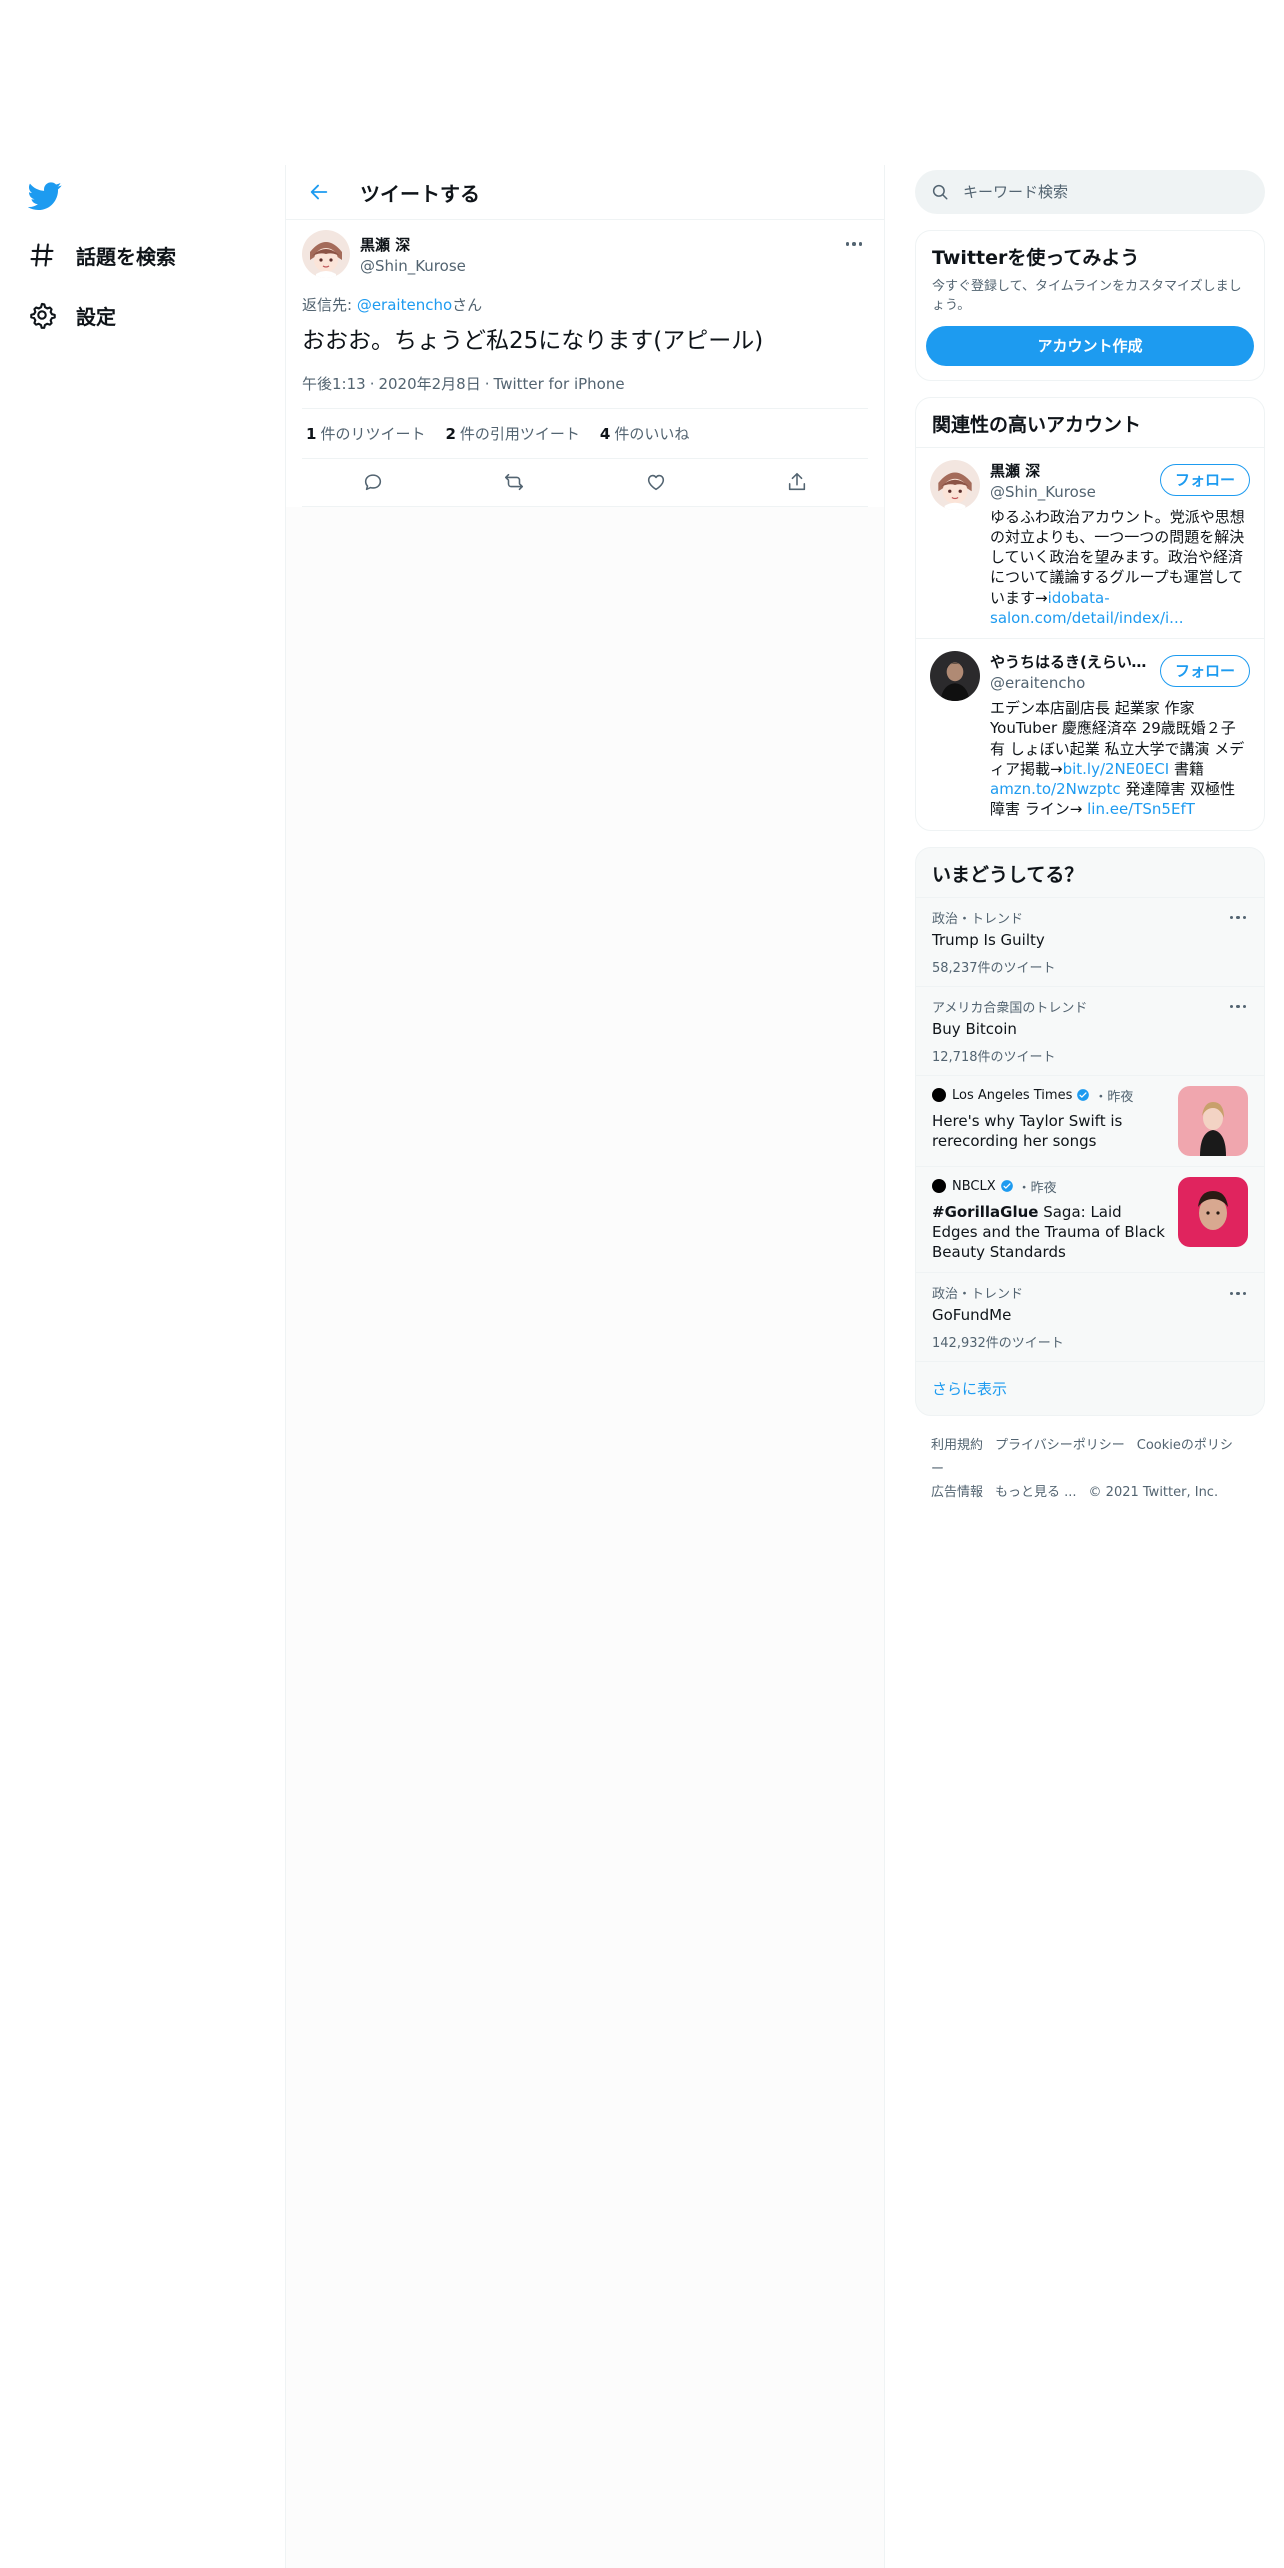  I want to click on hashtag-icon, so click(42, 255).